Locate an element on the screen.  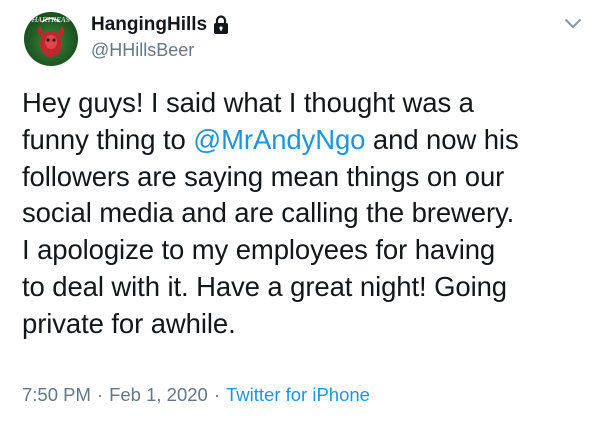
tweet-meta: 7:50 PM · Feb 1, 2020 · Twitter for iPhone is located at coordinates (196, 395).